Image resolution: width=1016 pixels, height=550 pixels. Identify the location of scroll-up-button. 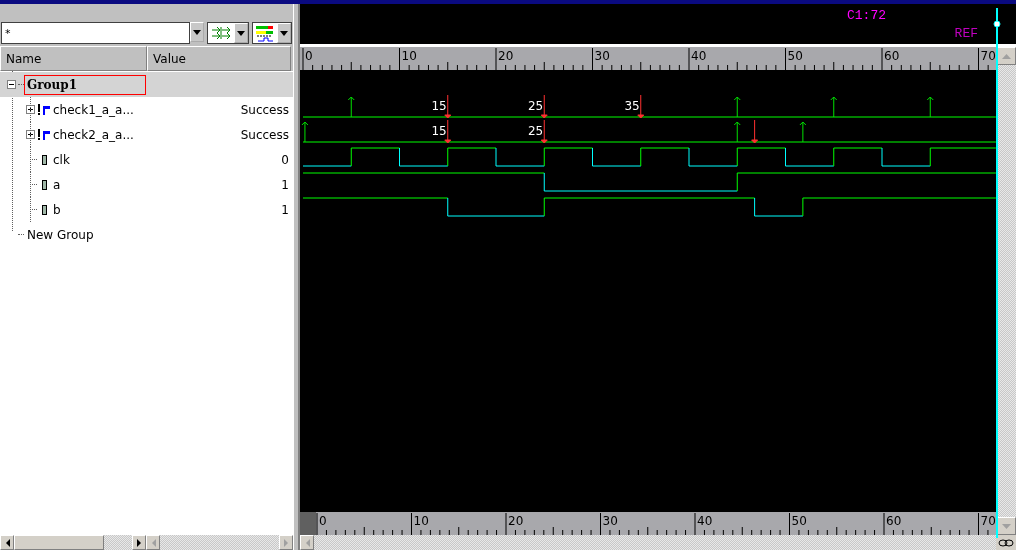
(1006, 56).